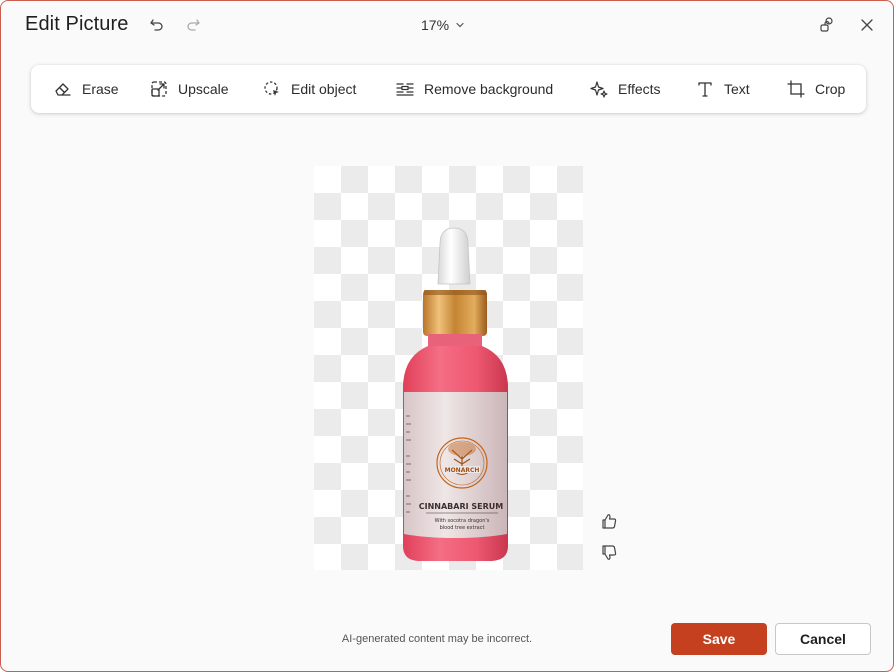 This screenshot has height=672, width=894. I want to click on redo-button, so click(193, 25).